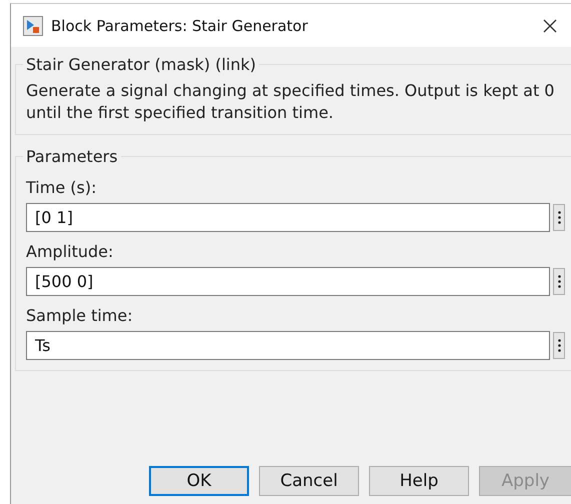 This screenshot has height=504, width=571. I want to click on field-label: Time (s):, so click(62, 187).